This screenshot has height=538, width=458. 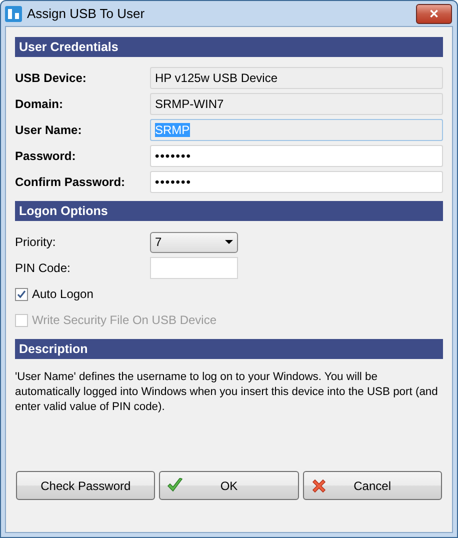 What do you see at coordinates (372, 485) in the screenshot?
I see `cancel-button: Cancel` at bounding box center [372, 485].